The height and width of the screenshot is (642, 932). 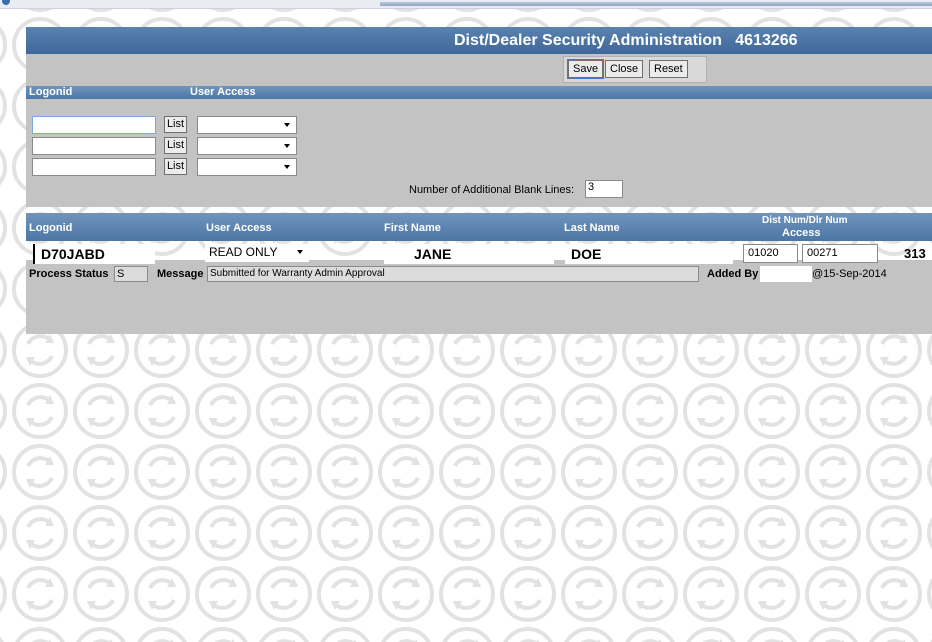 What do you see at coordinates (656, 4) in the screenshot?
I see `browser-progress-strip` at bounding box center [656, 4].